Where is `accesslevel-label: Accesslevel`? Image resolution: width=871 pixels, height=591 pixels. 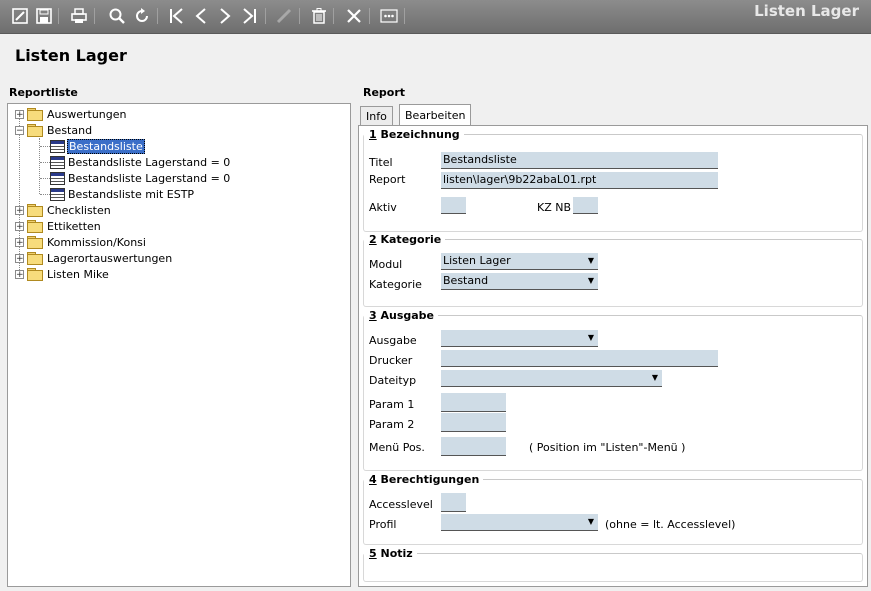
accesslevel-label: Accesslevel is located at coordinates (401, 504).